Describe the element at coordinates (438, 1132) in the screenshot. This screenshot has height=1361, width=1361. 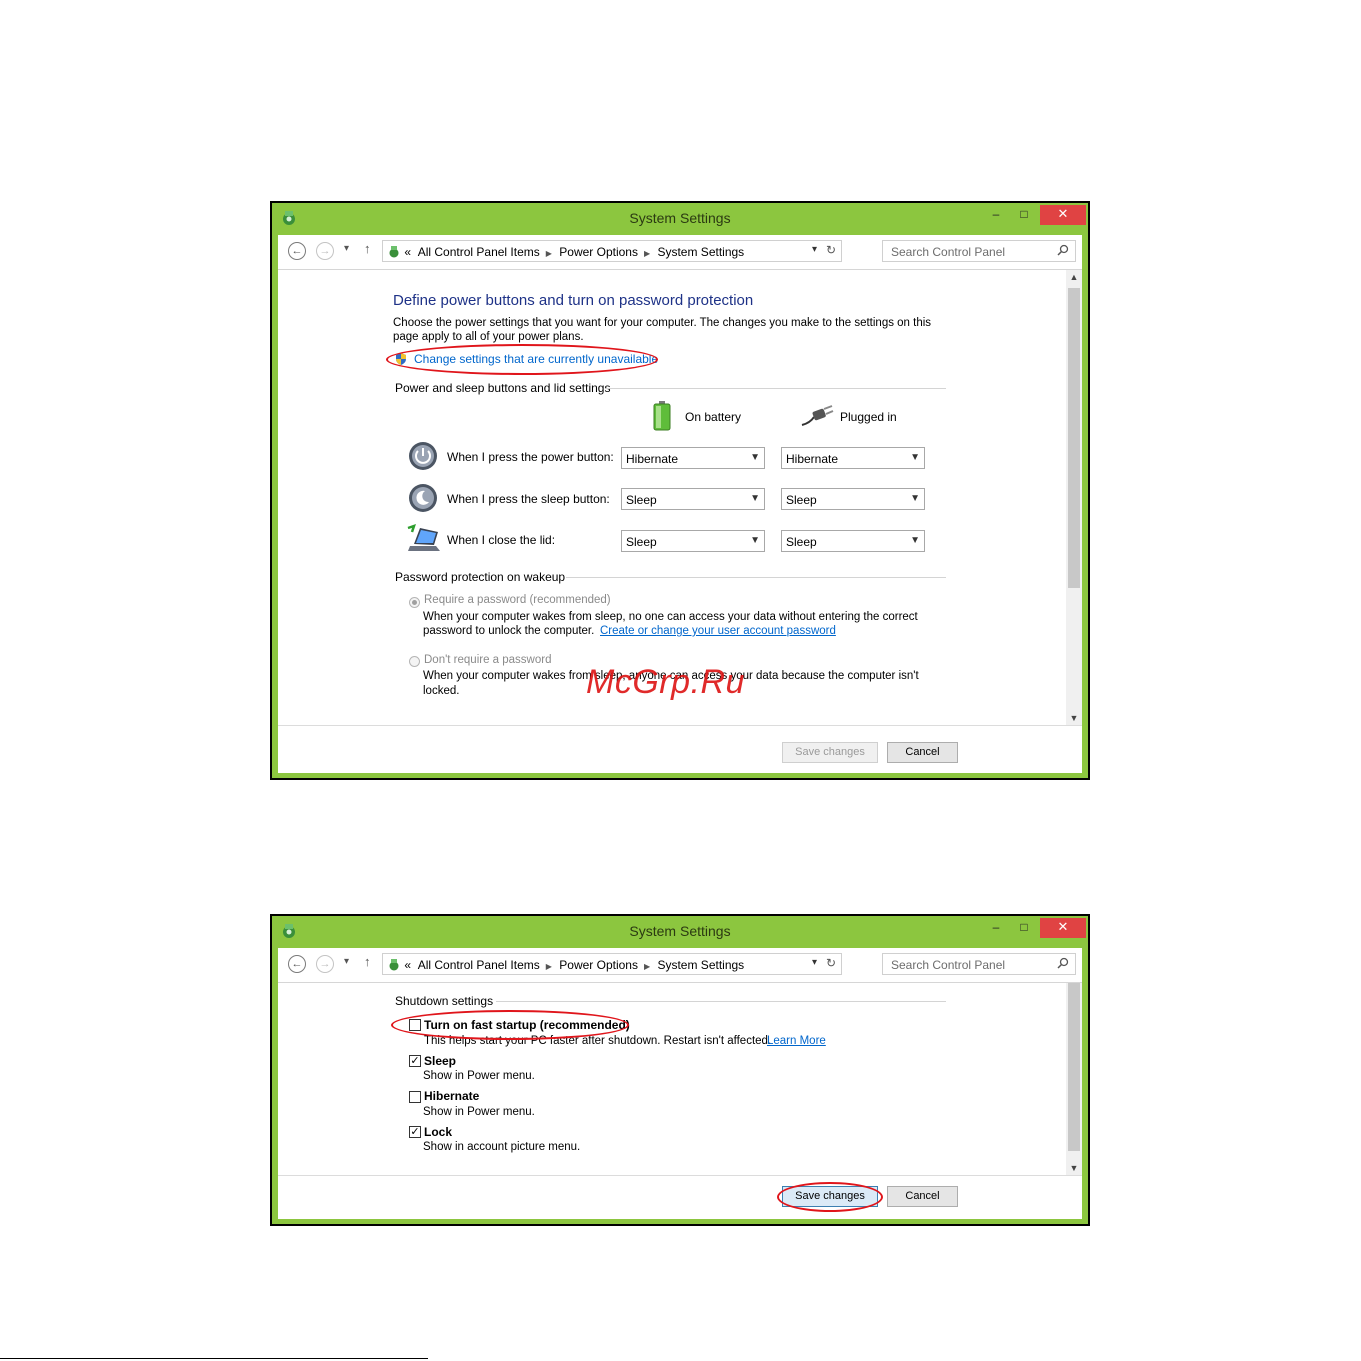
I see `lock-label: Lock` at that location.